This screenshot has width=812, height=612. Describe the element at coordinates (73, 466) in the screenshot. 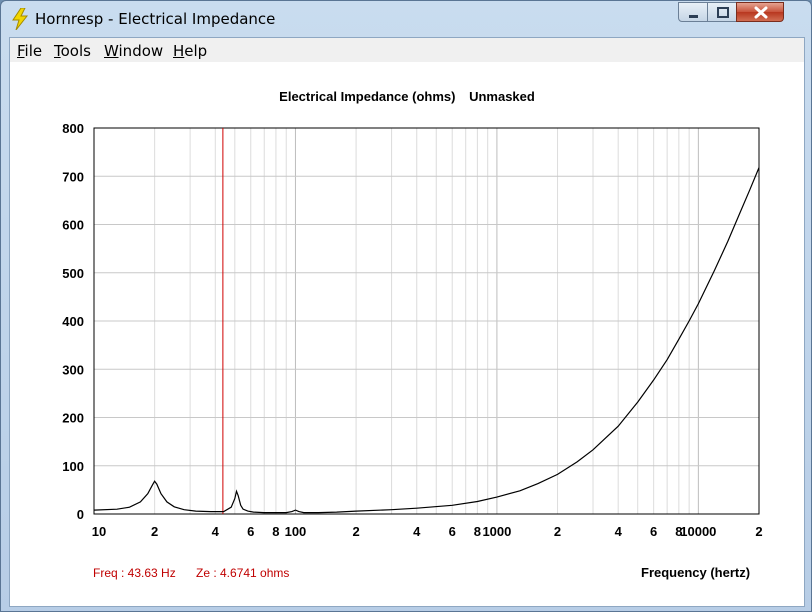

I see `y-tick-label: 100` at that location.